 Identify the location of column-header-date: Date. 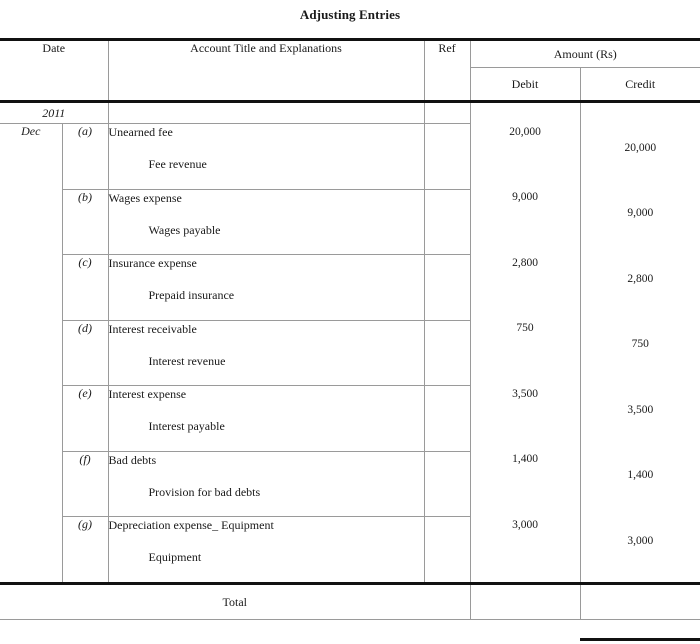
(54, 70).